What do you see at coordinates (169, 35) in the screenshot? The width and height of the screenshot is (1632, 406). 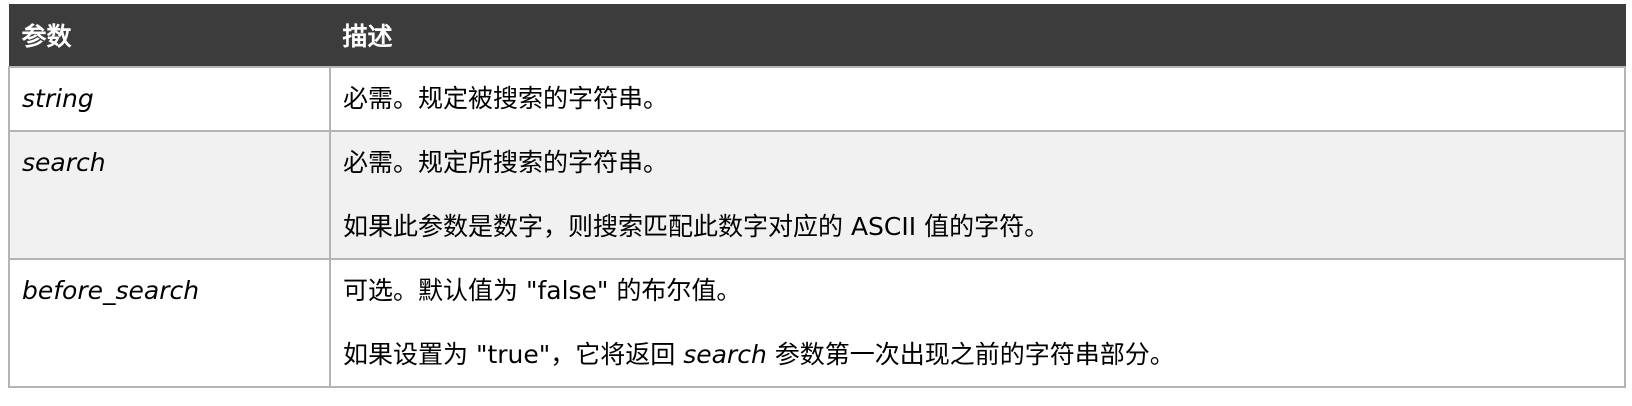 I see `header-param: 参数` at bounding box center [169, 35].